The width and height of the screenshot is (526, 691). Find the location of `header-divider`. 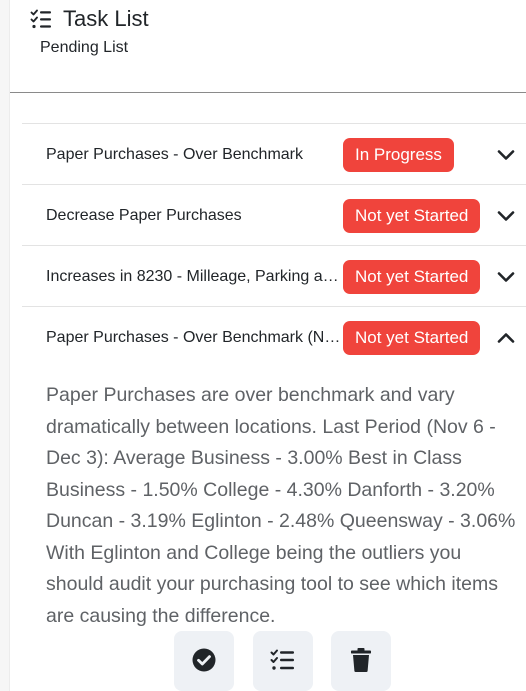

header-divider is located at coordinates (268, 92).